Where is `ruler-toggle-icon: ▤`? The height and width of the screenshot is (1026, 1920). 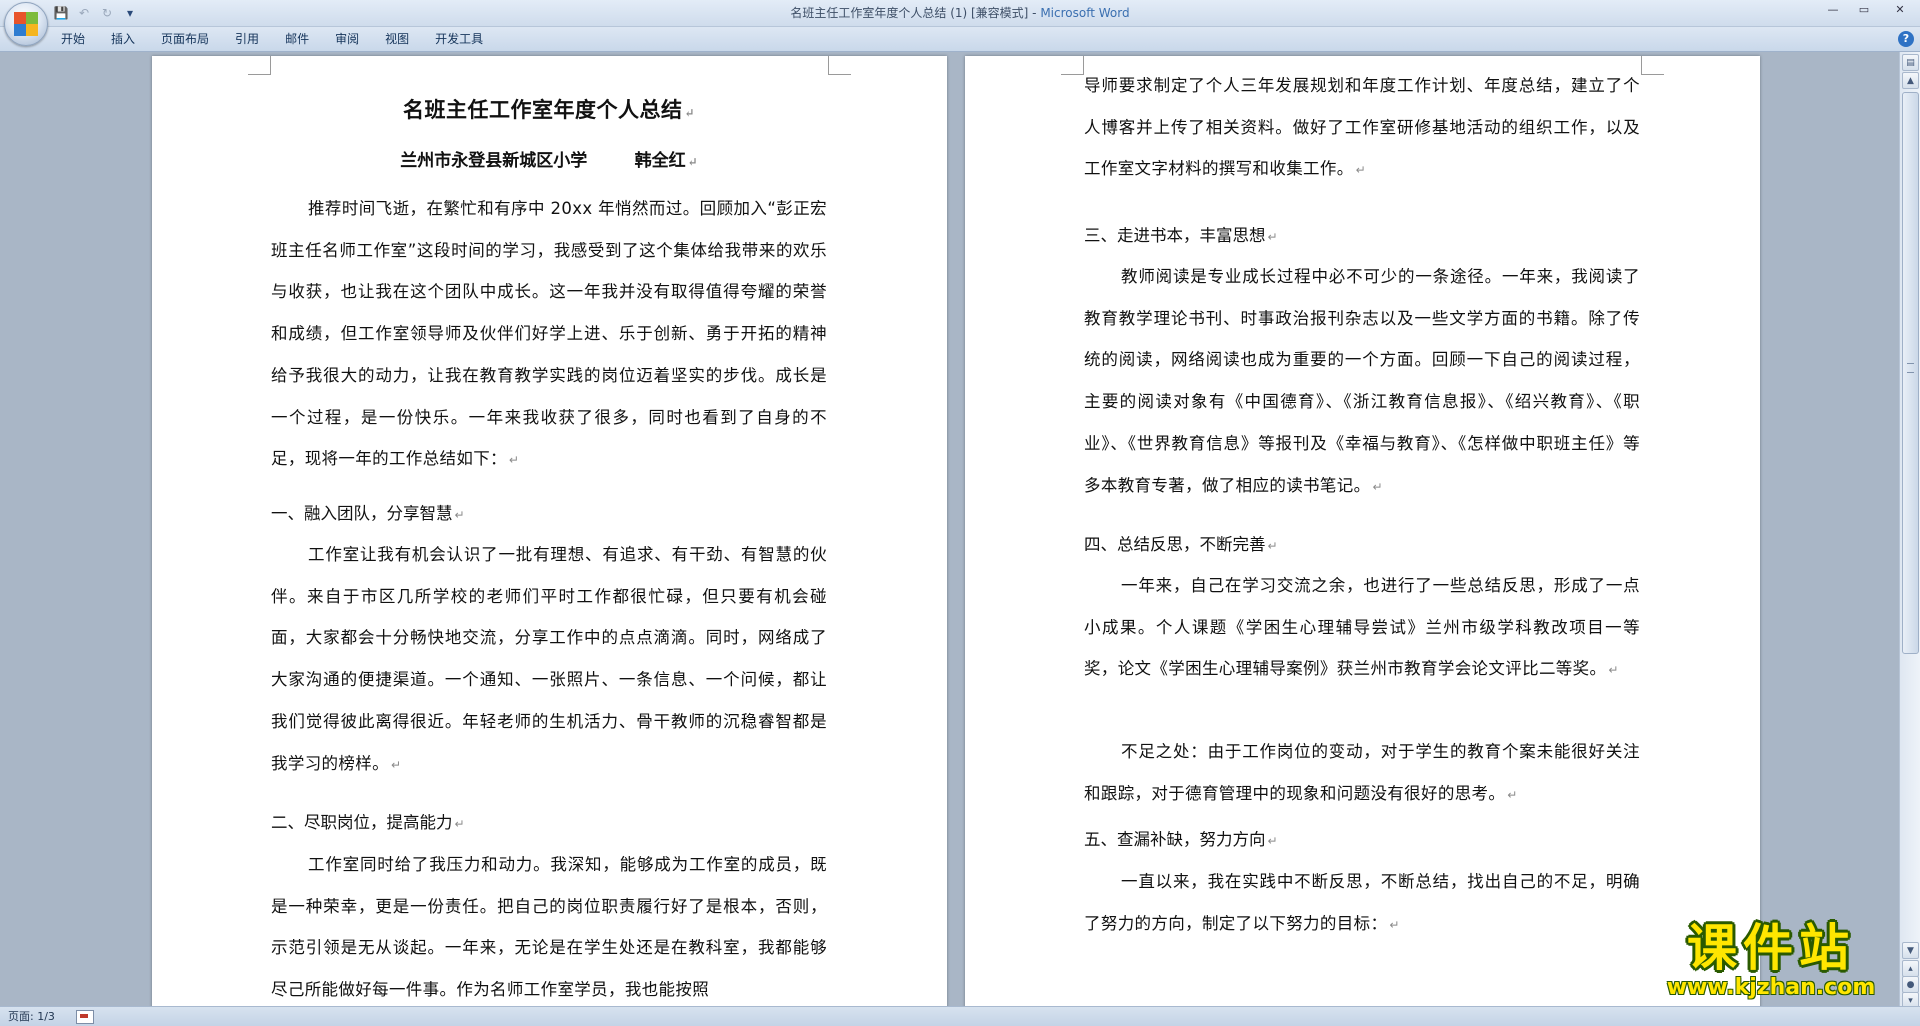
ruler-toggle-icon: ▤ is located at coordinates (1910, 62).